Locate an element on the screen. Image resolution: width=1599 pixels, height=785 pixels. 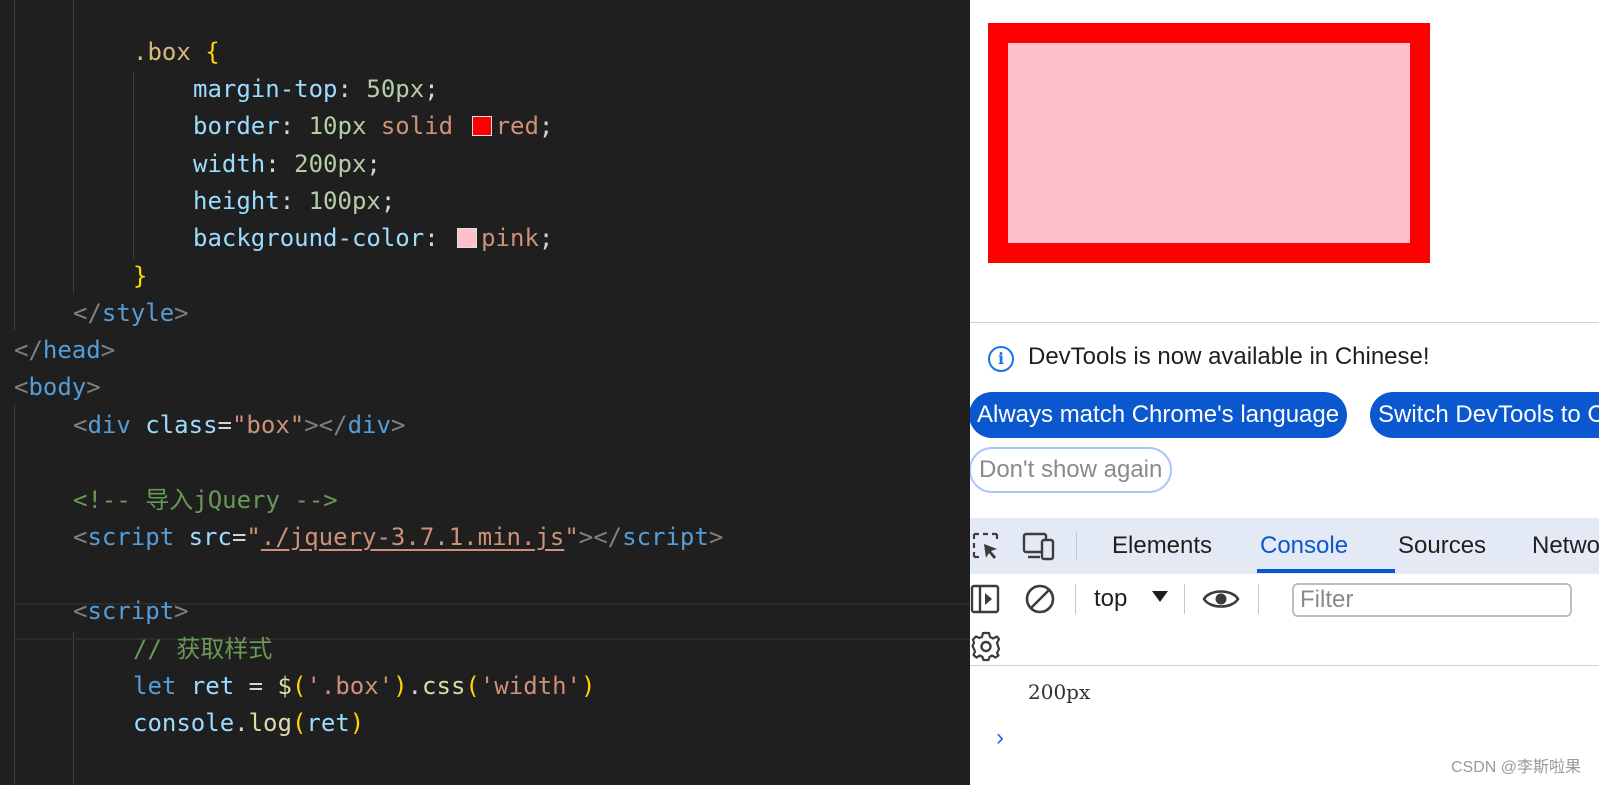
code-token: ret is located at coordinates (328, 723).